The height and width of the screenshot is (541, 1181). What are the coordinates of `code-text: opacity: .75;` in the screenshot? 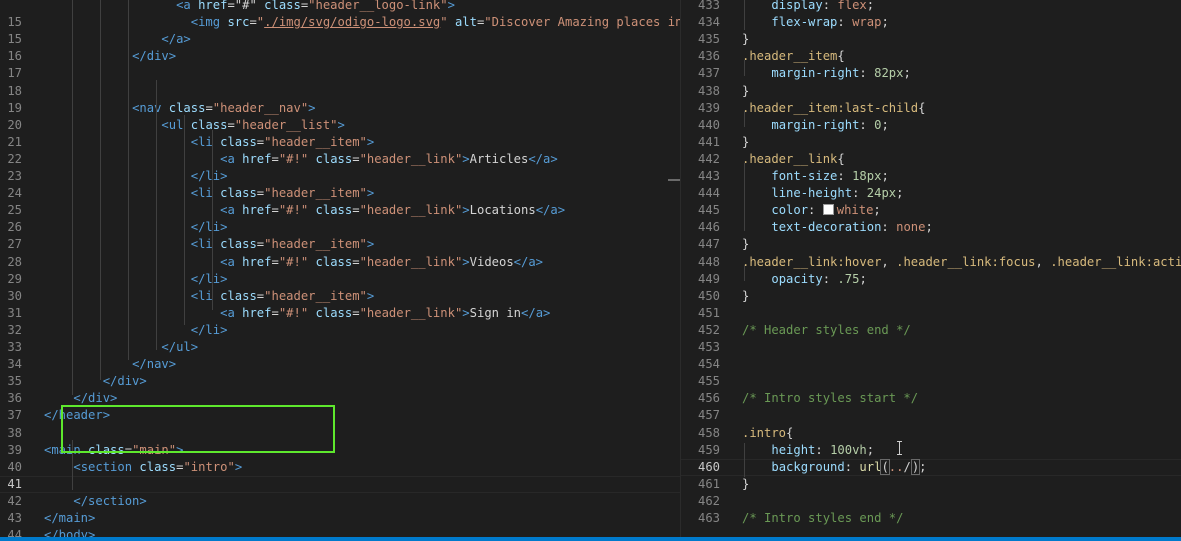 It's located at (804, 279).